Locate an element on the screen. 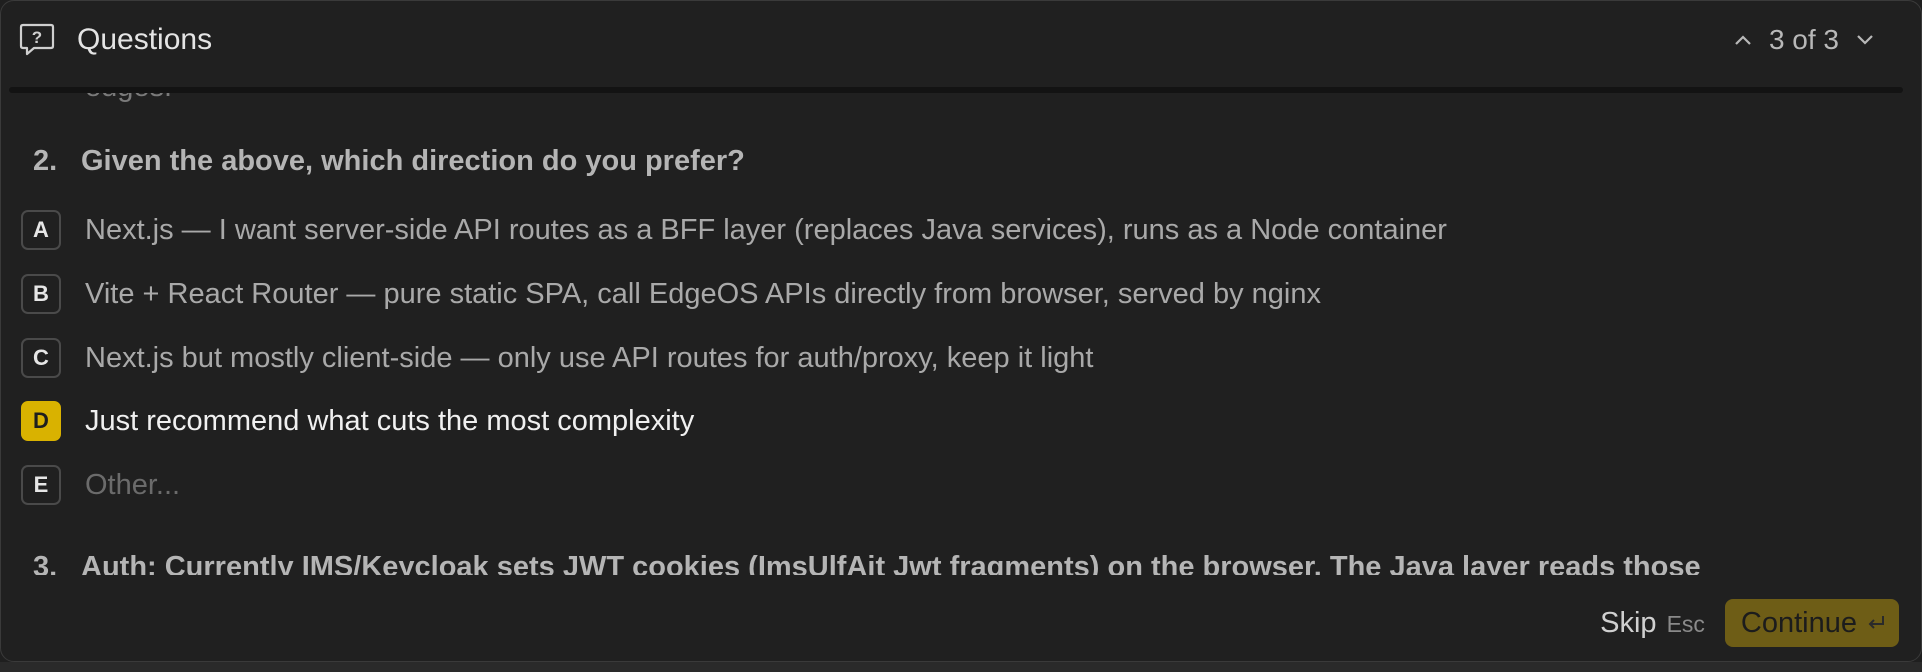  question-counter: 3 of 3 is located at coordinates (1803, 39).